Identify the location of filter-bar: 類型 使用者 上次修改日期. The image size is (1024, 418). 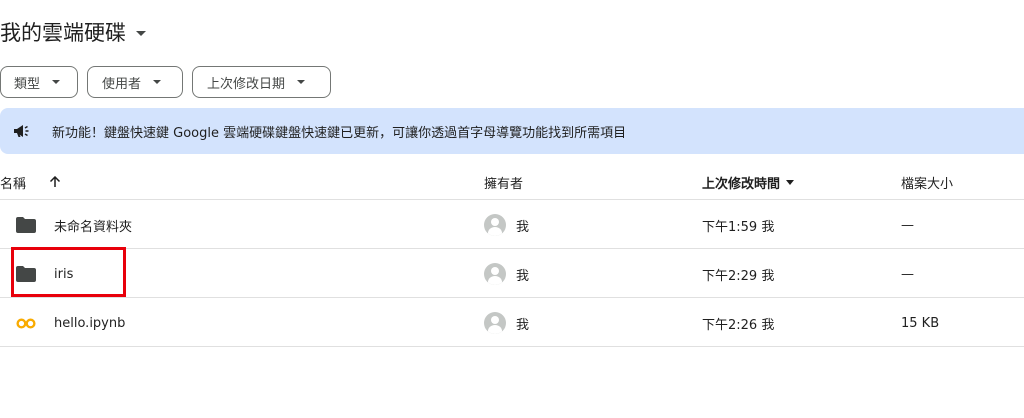
(165, 82).